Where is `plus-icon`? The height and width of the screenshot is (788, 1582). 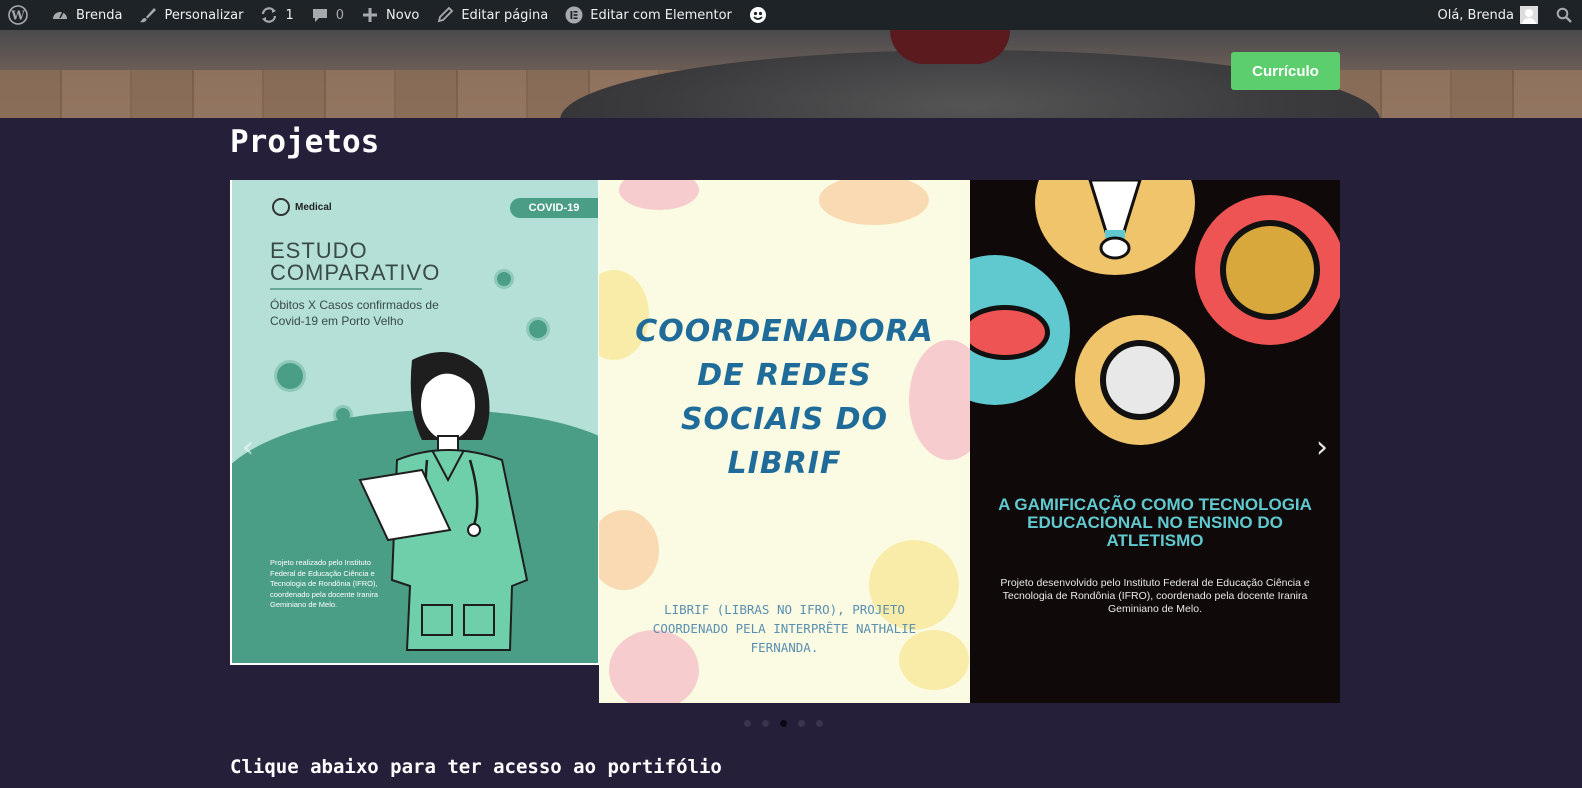 plus-icon is located at coordinates (370, 15).